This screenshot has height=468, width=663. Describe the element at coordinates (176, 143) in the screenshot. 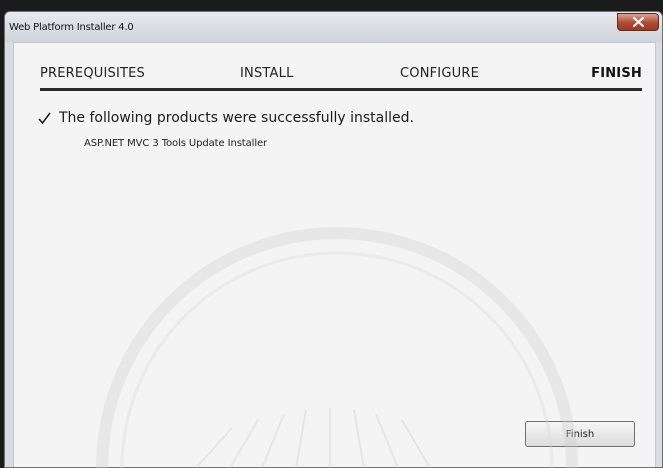

I see `installed-product-item: ASP.NET MVC 3 Tools Update Installer` at that location.